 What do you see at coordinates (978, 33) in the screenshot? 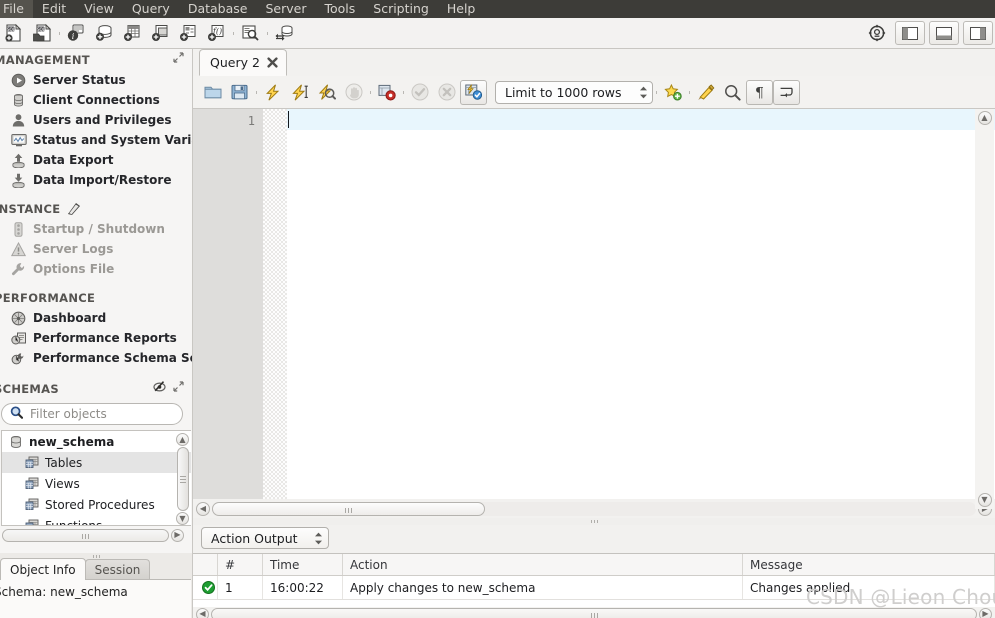
I see `toggle-secondary-sidebar-icon` at bounding box center [978, 33].